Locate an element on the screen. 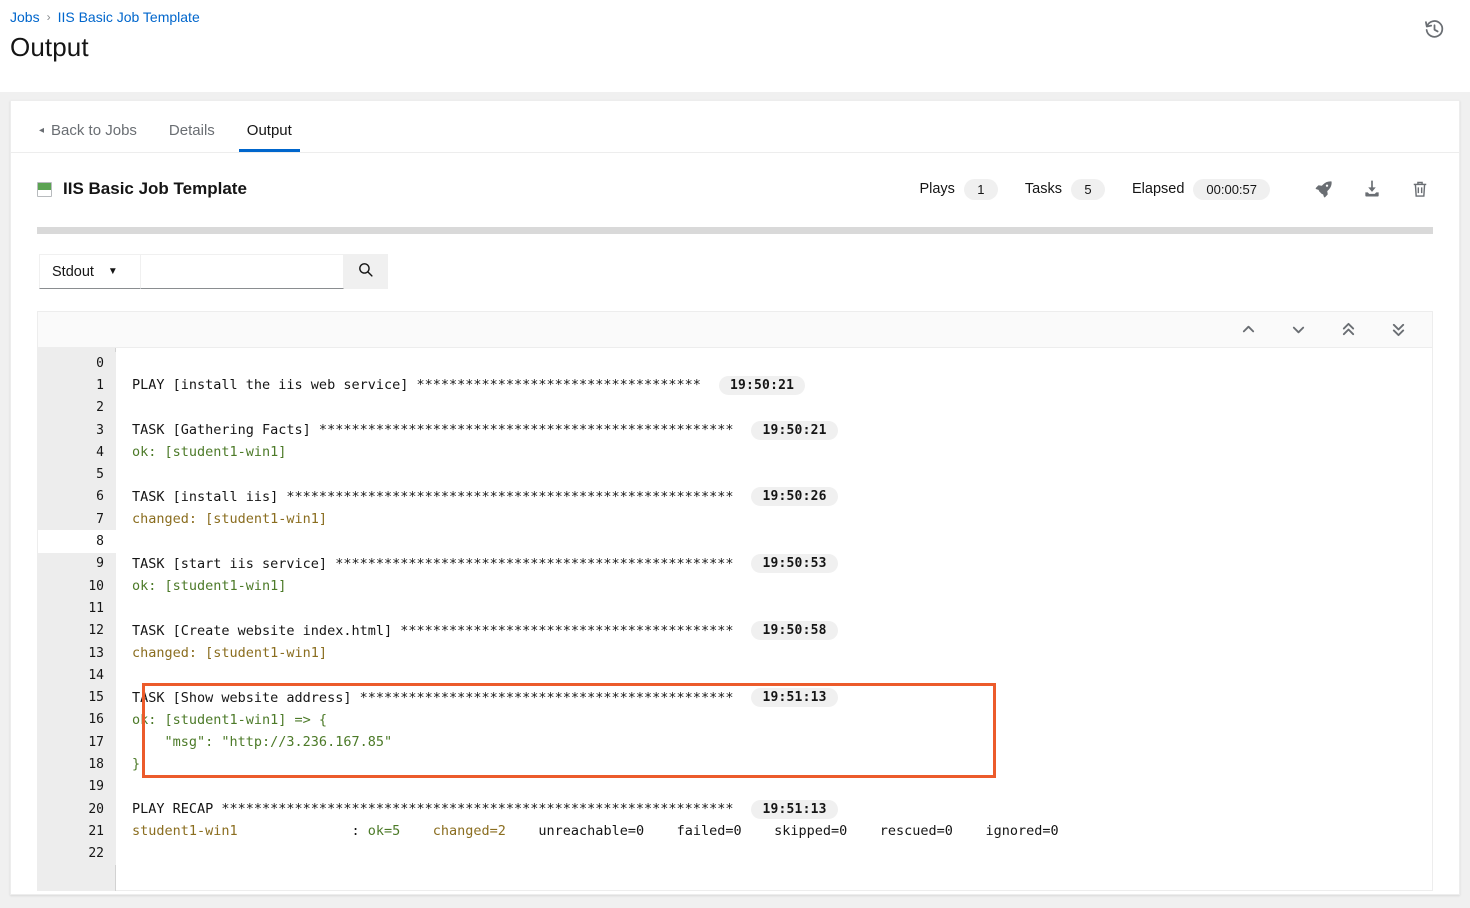 The image size is (1470, 908). line-number: 17 is located at coordinates (77, 742).